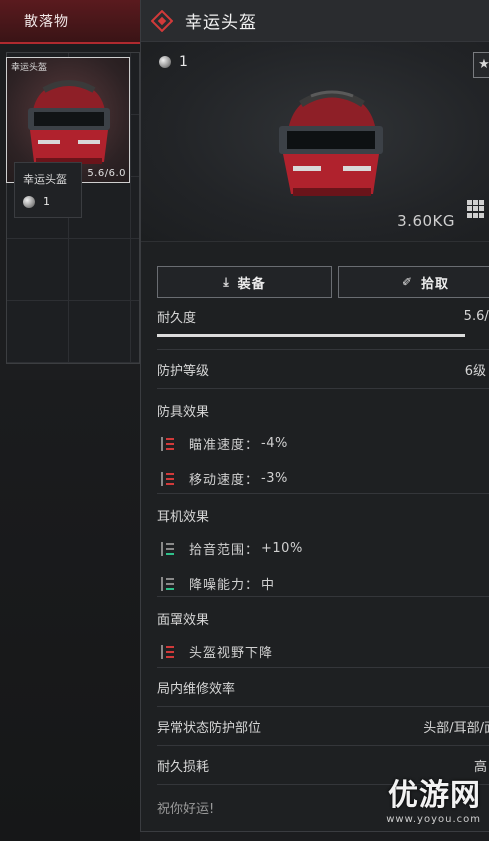 The height and width of the screenshot is (841, 489). What do you see at coordinates (456, 728) in the screenshot?
I see `status-protect-value: 头部/耳部/面` at bounding box center [456, 728].